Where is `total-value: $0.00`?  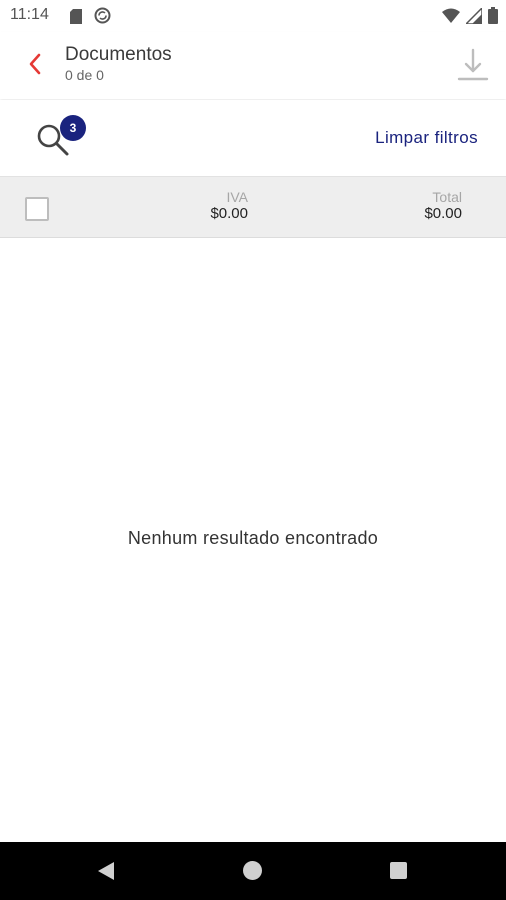 total-value: $0.00 is located at coordinates (443, 213).